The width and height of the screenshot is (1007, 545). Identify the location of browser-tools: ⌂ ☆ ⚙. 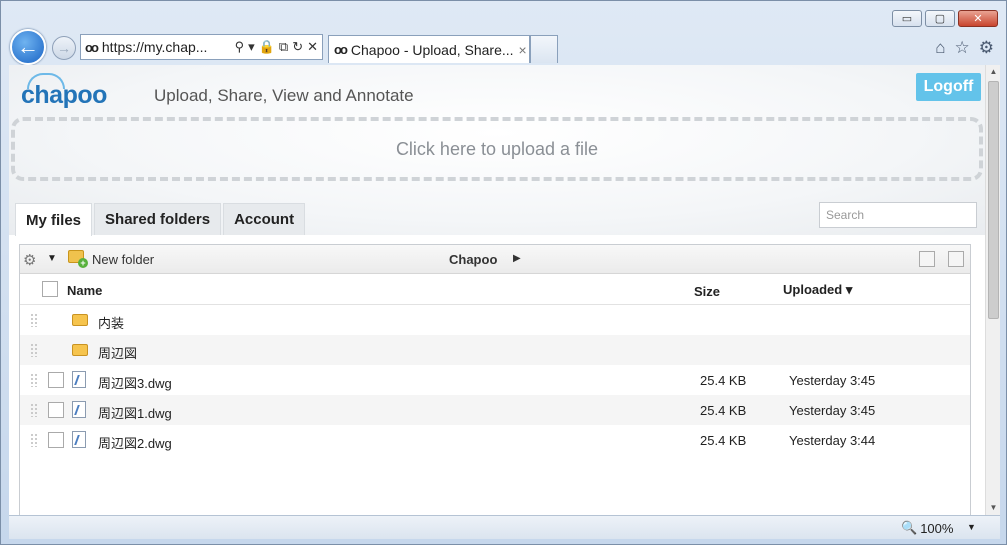
(964, 48).